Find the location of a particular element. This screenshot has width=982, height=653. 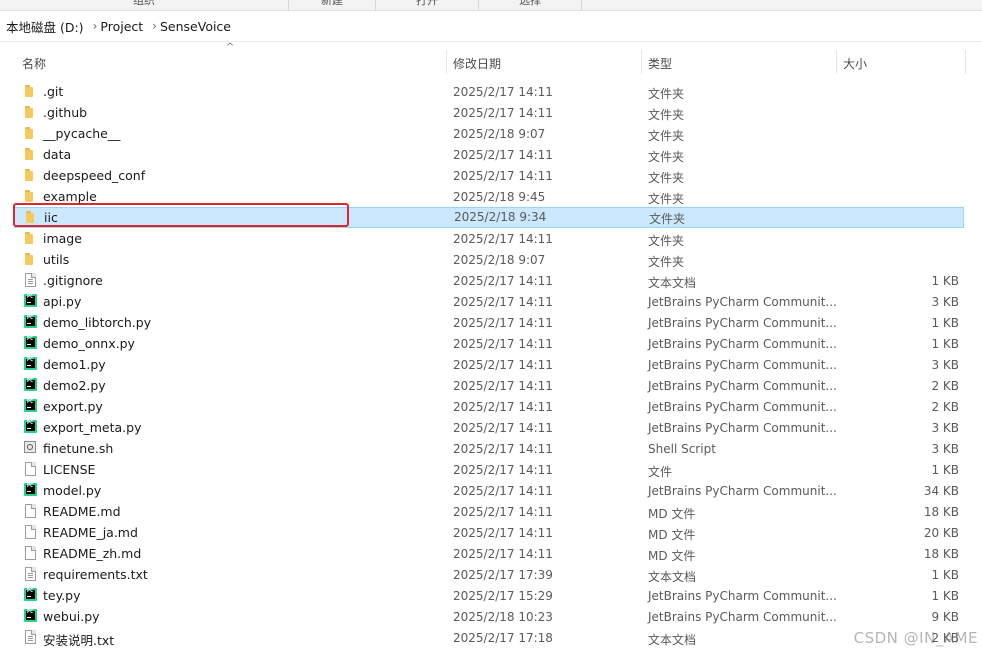

file-row: deepspeed_conf 2025/2/17 14:11 文件夹 is located at coordinates (489, 175).